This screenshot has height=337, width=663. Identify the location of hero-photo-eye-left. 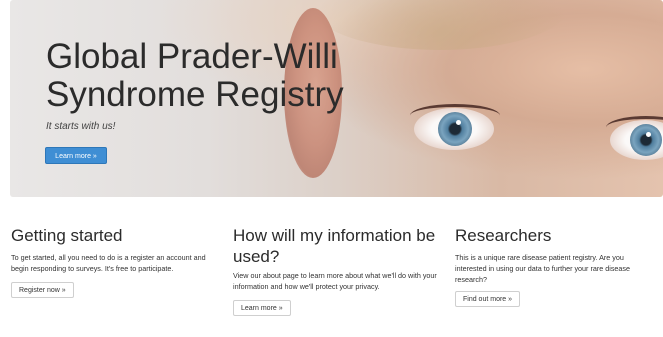
(454, 129).